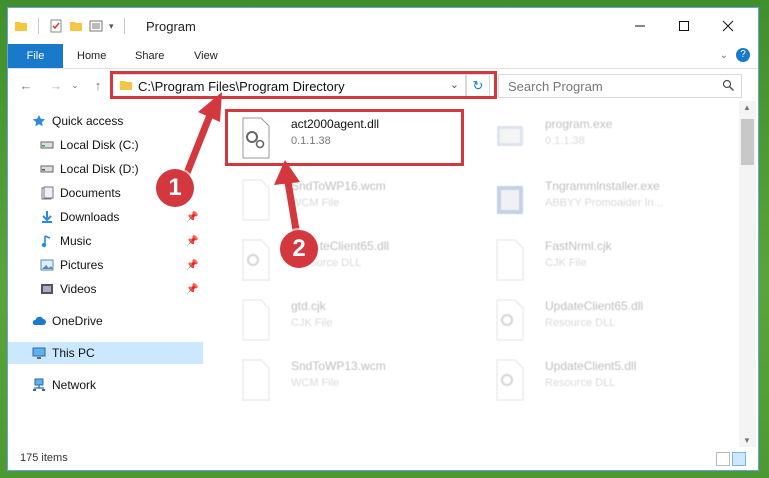 This screenshot has width=769, height=478. Describe the element at coordinates (299, 249) in the screenshot. I see `step-2-badge: 2` at that location.